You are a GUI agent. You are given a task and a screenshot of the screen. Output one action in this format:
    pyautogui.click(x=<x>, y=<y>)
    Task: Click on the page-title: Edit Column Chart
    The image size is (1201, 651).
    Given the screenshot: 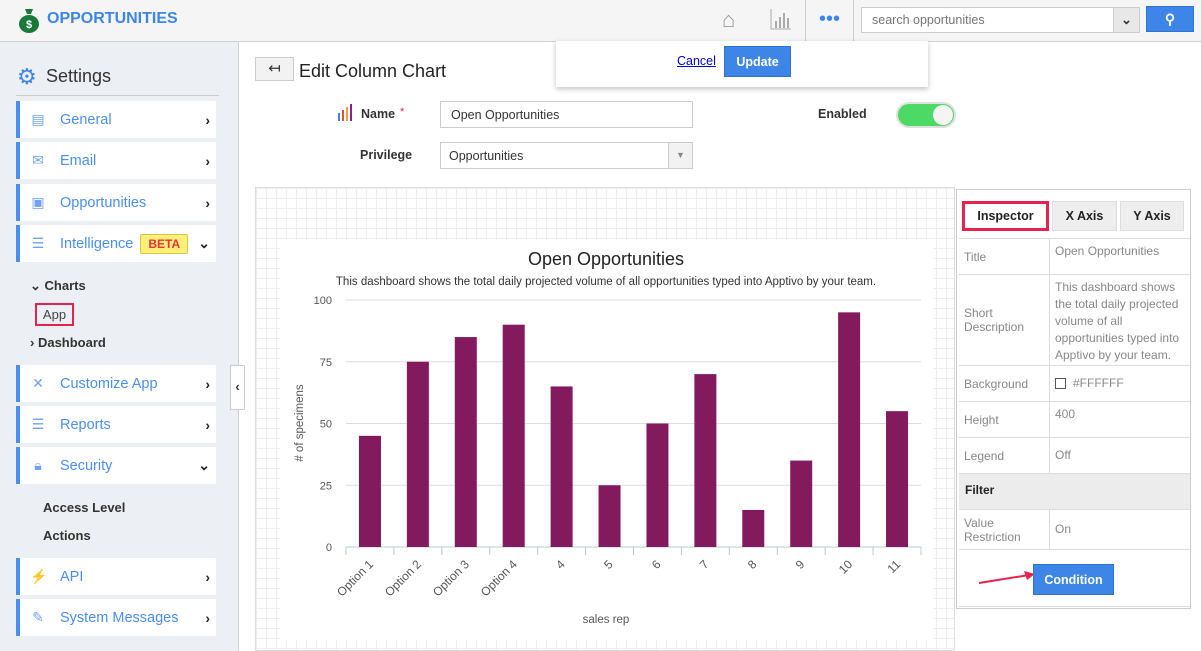 What is the action you would take?
    pyautogui.click(x=373, y=71)
    